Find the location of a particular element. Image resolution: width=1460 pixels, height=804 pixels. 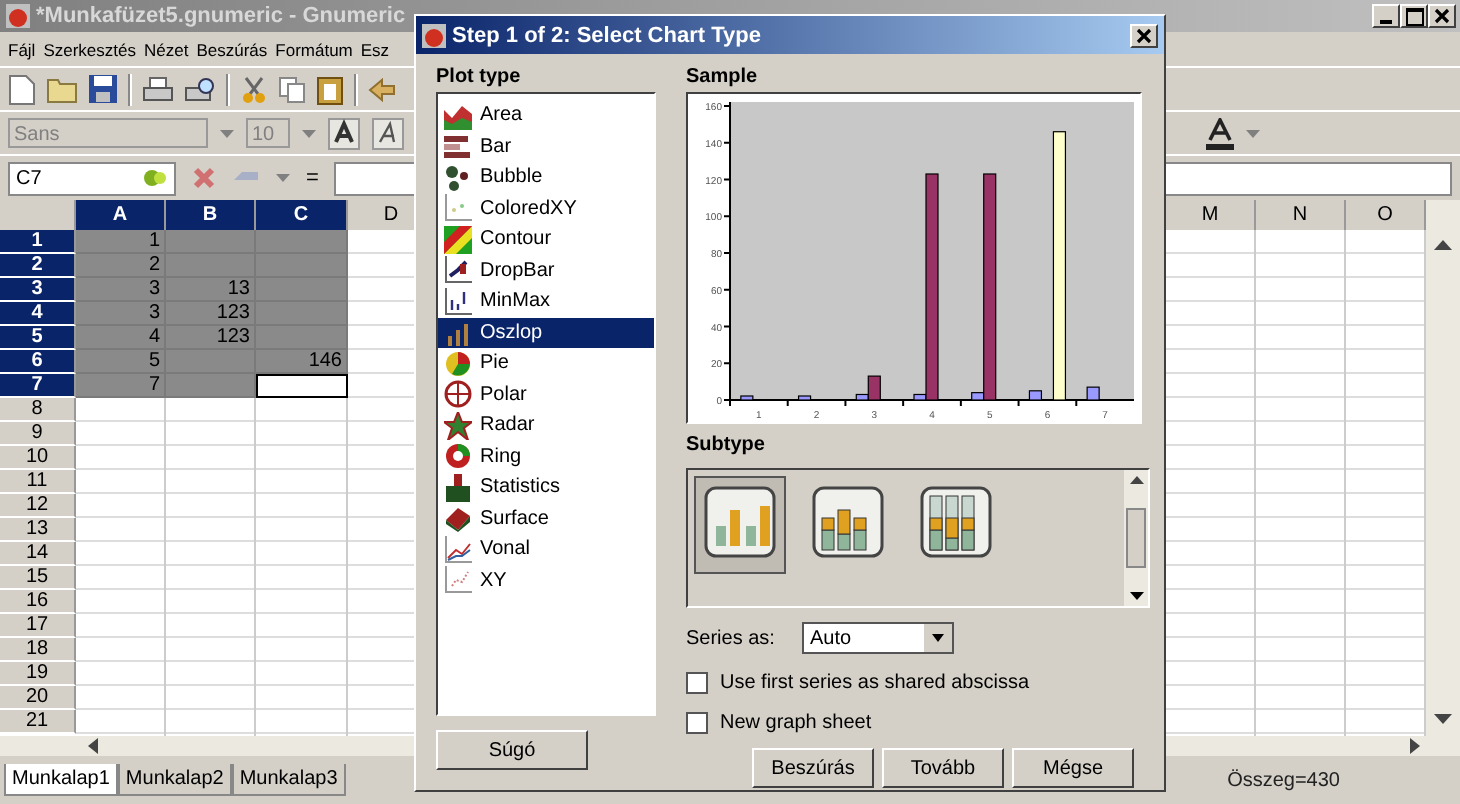

sheet-cell: 1 is located at coordinates (121, 242).